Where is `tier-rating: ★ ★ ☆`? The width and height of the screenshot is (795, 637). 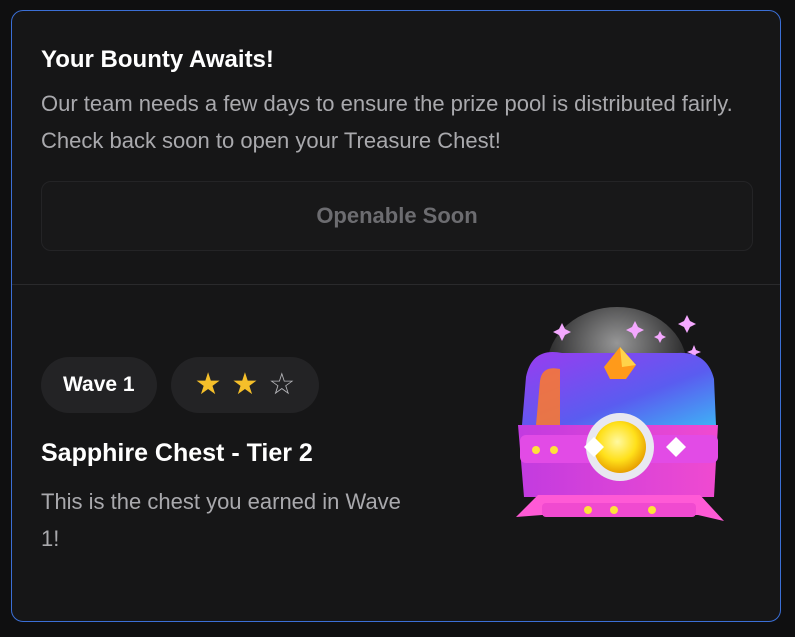 tier-rating: ★ ★ ☆ is located at coordinates (245, 385).